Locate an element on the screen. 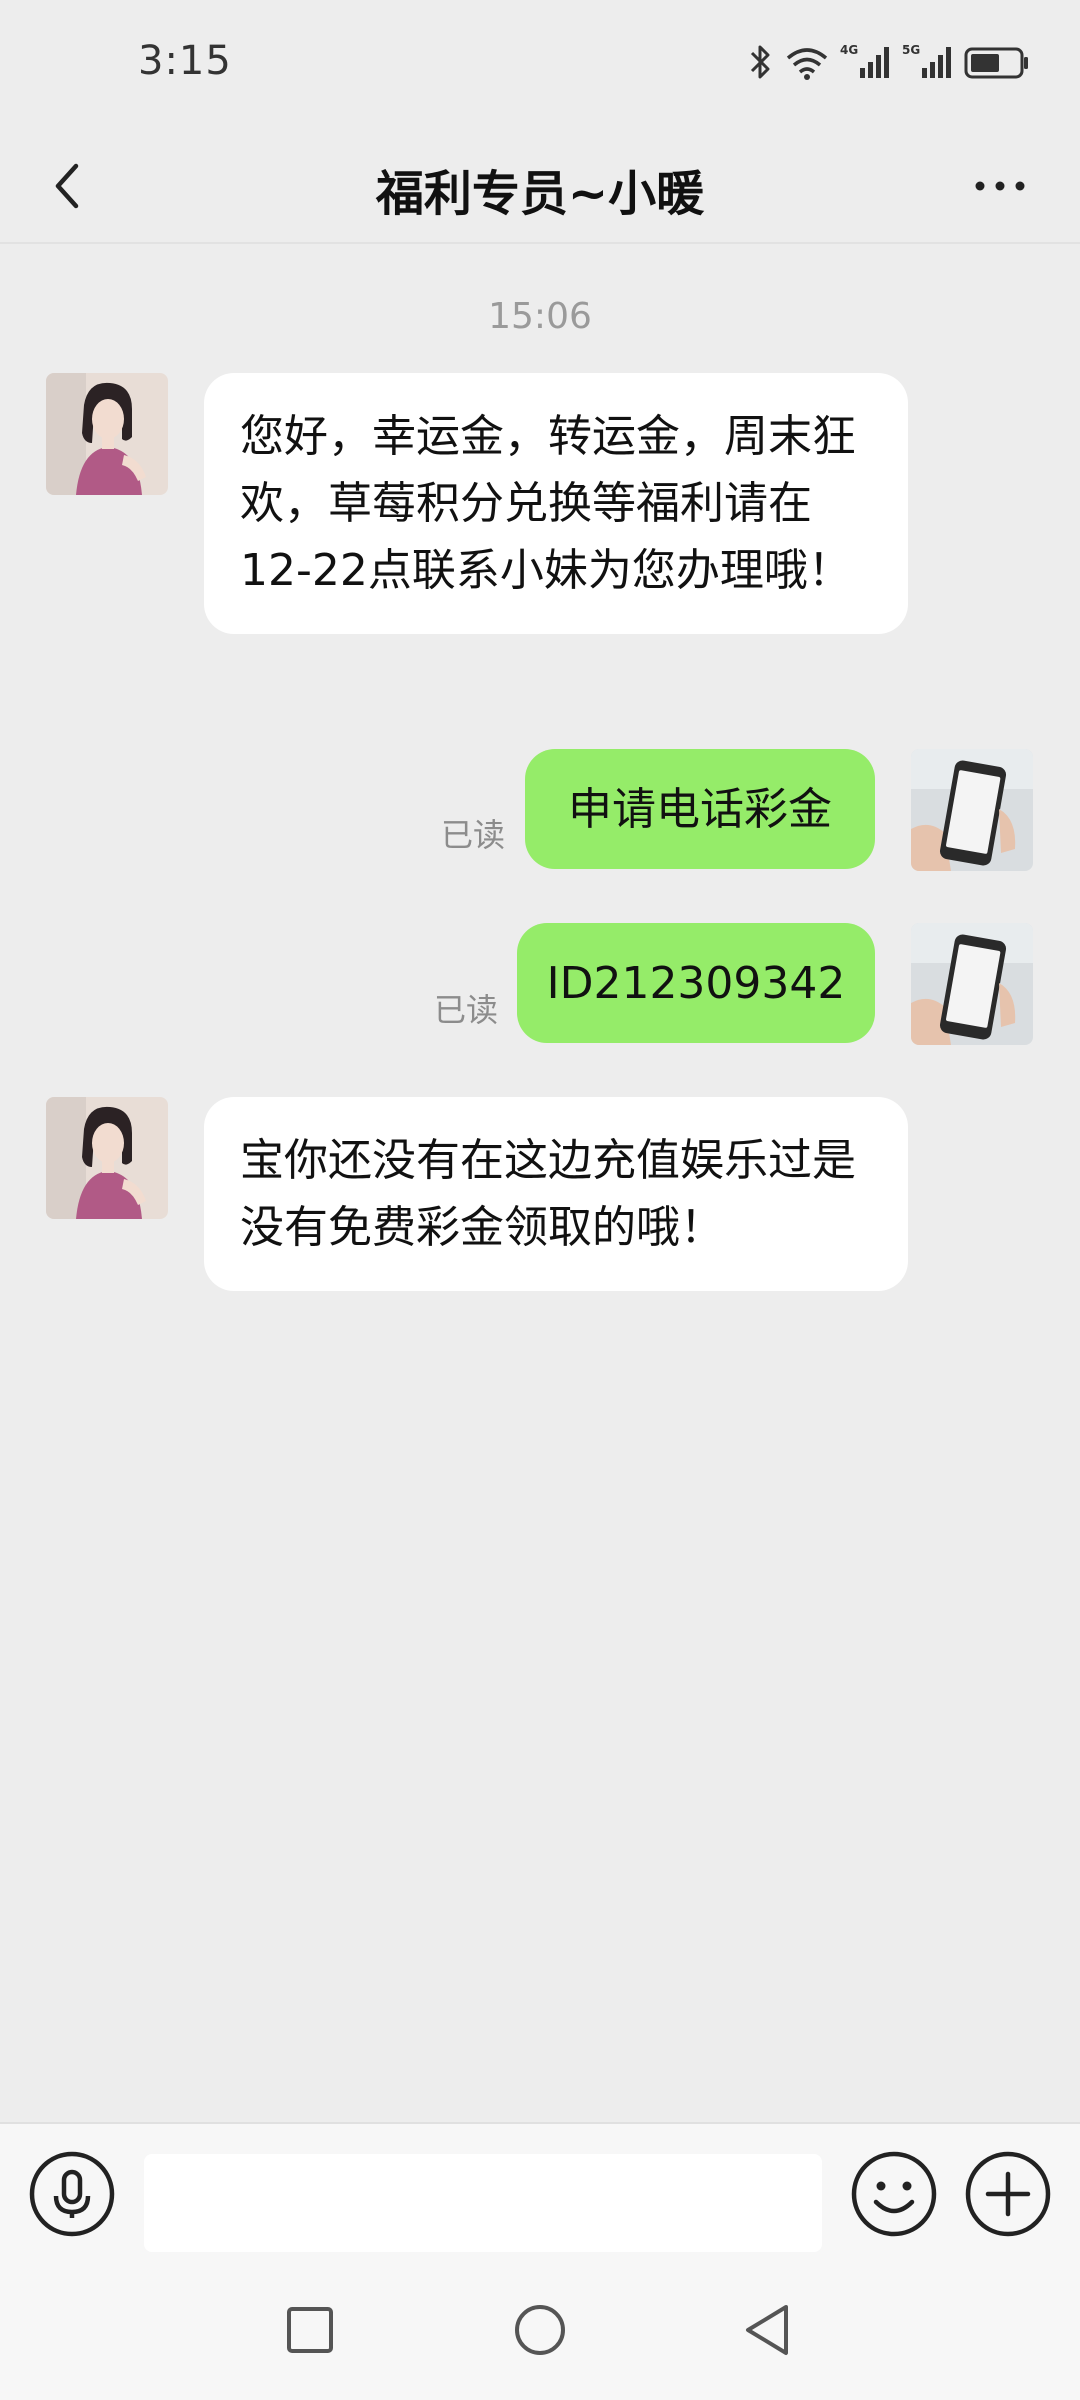 This screenshot has height=2400, width=1080. message-timestamp: 15:06 is located at coordinates (540, 316).